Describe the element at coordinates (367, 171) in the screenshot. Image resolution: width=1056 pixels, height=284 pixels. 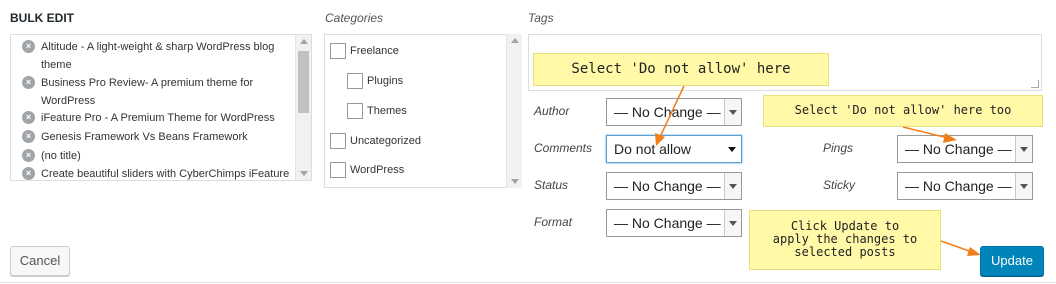
I see `category-item-wordpress: WordPress` at that location.